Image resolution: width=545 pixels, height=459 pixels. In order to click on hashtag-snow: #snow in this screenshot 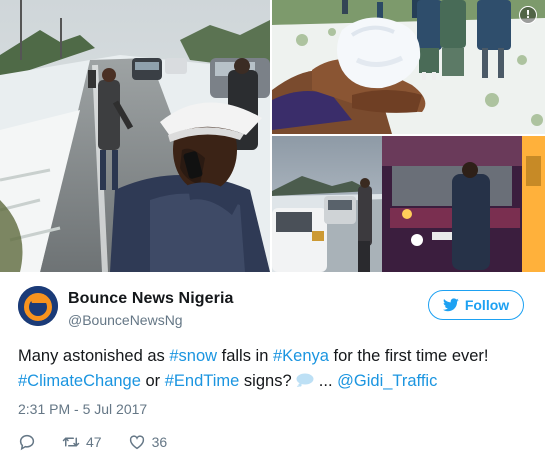, I will do `click(193, 356)`.